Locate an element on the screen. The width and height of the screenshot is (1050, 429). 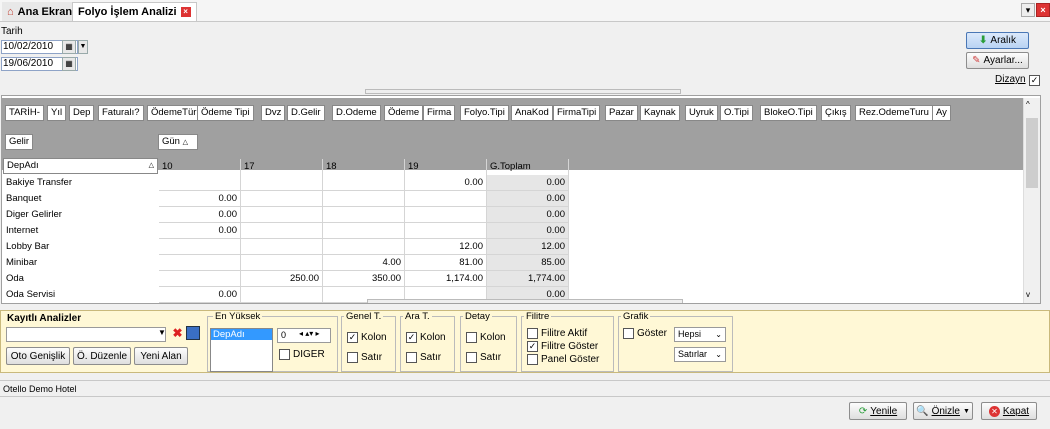
subtotal-column-row: ✓ Kolon is located at coordinates (426, 337).